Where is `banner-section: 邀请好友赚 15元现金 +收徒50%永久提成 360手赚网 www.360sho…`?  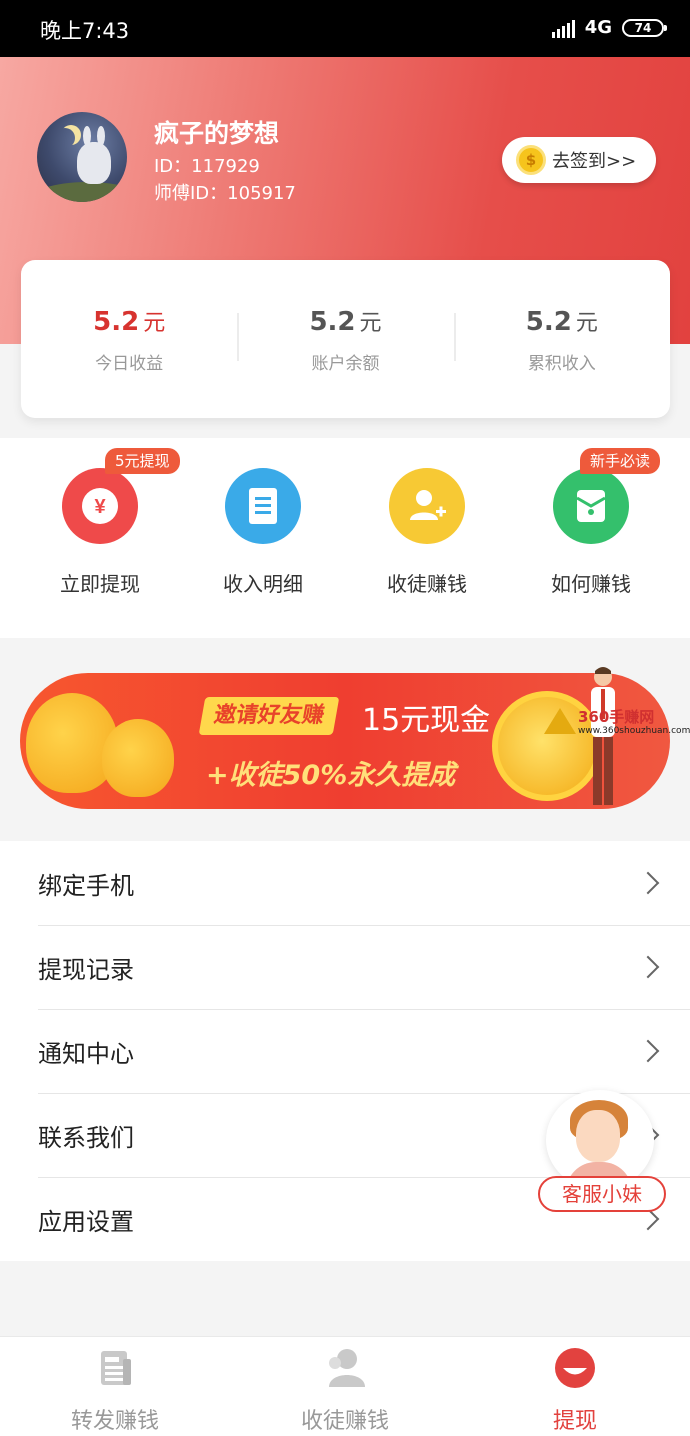 banner-section: 邀请好友赚 15元现金 +收徒50%永久提成 360手赚网 www.360sho… is located at coordinates (345, 739).